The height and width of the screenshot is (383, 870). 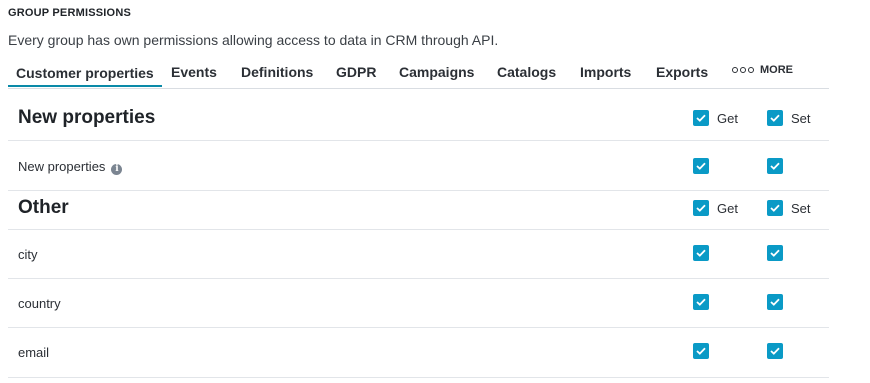 I want to click on tab-campaigns: Campaigns, so click(x=436, y=72).